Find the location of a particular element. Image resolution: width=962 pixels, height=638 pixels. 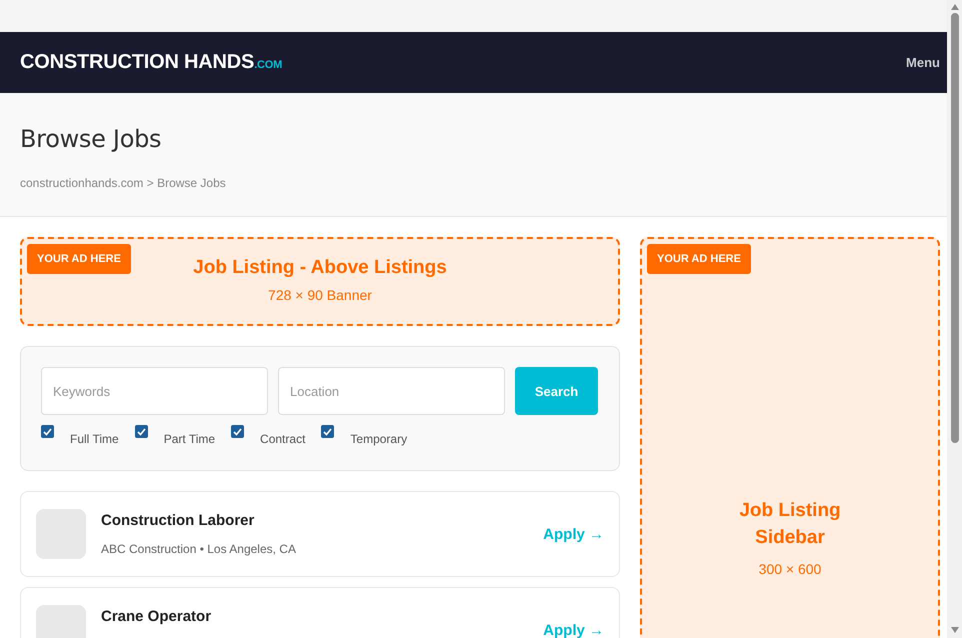

ad-size: 728 × 90 Banner is located at coordinates (320, 295).